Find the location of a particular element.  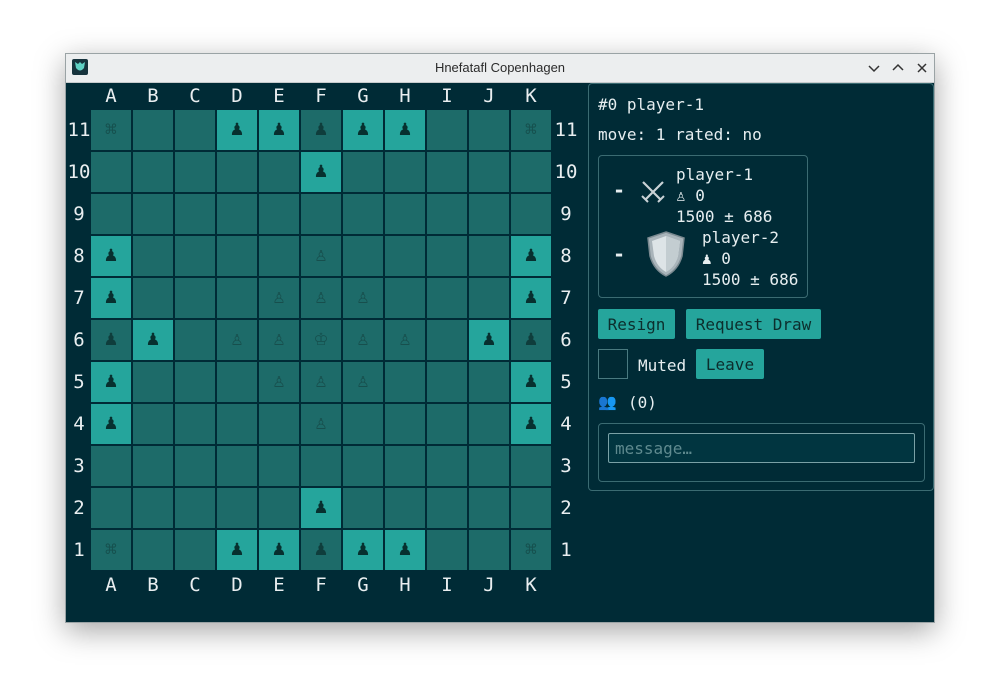

close-button is located at coordinates (922, 68).